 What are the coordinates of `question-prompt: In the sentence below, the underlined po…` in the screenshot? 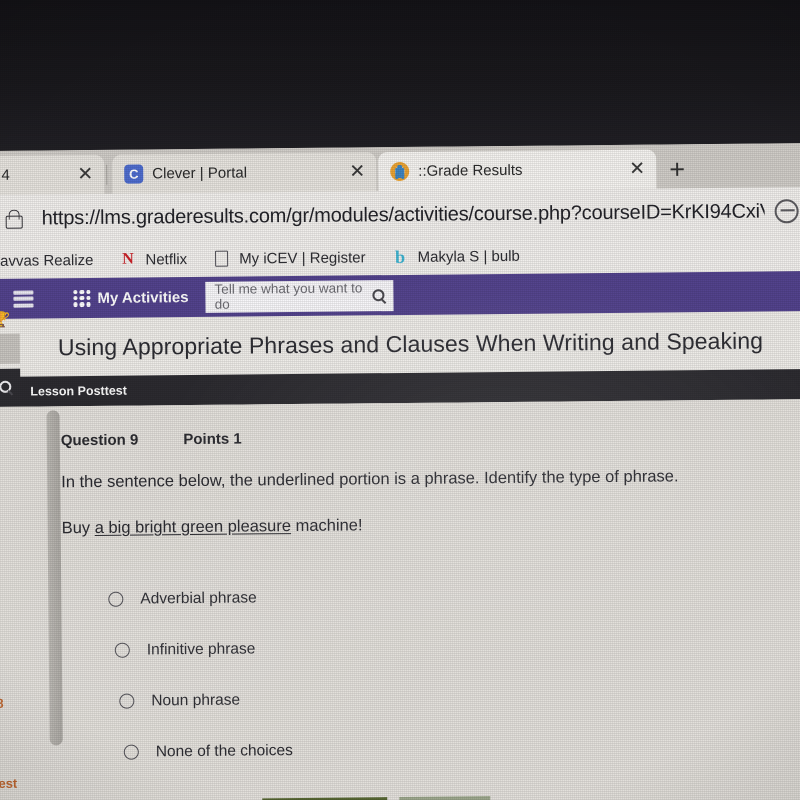 It's located at (370, 479).